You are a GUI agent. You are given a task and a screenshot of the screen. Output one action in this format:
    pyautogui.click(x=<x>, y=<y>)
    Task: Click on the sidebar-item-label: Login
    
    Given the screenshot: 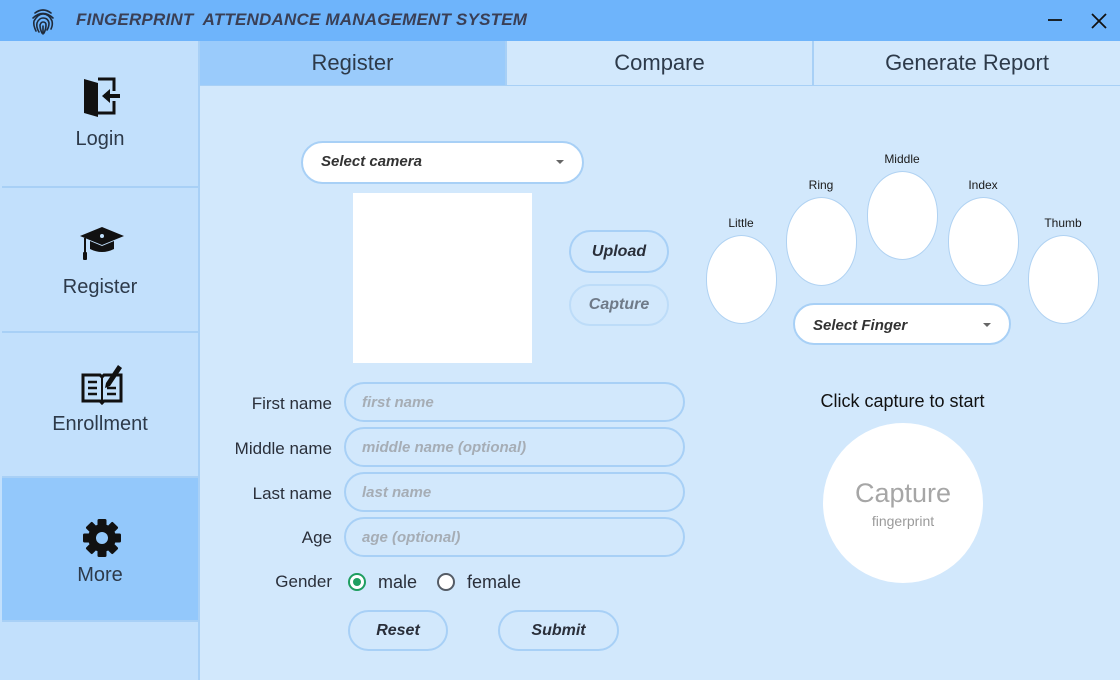 What is the action you would take?
    pyautogui.click(x=100, y=139)
    